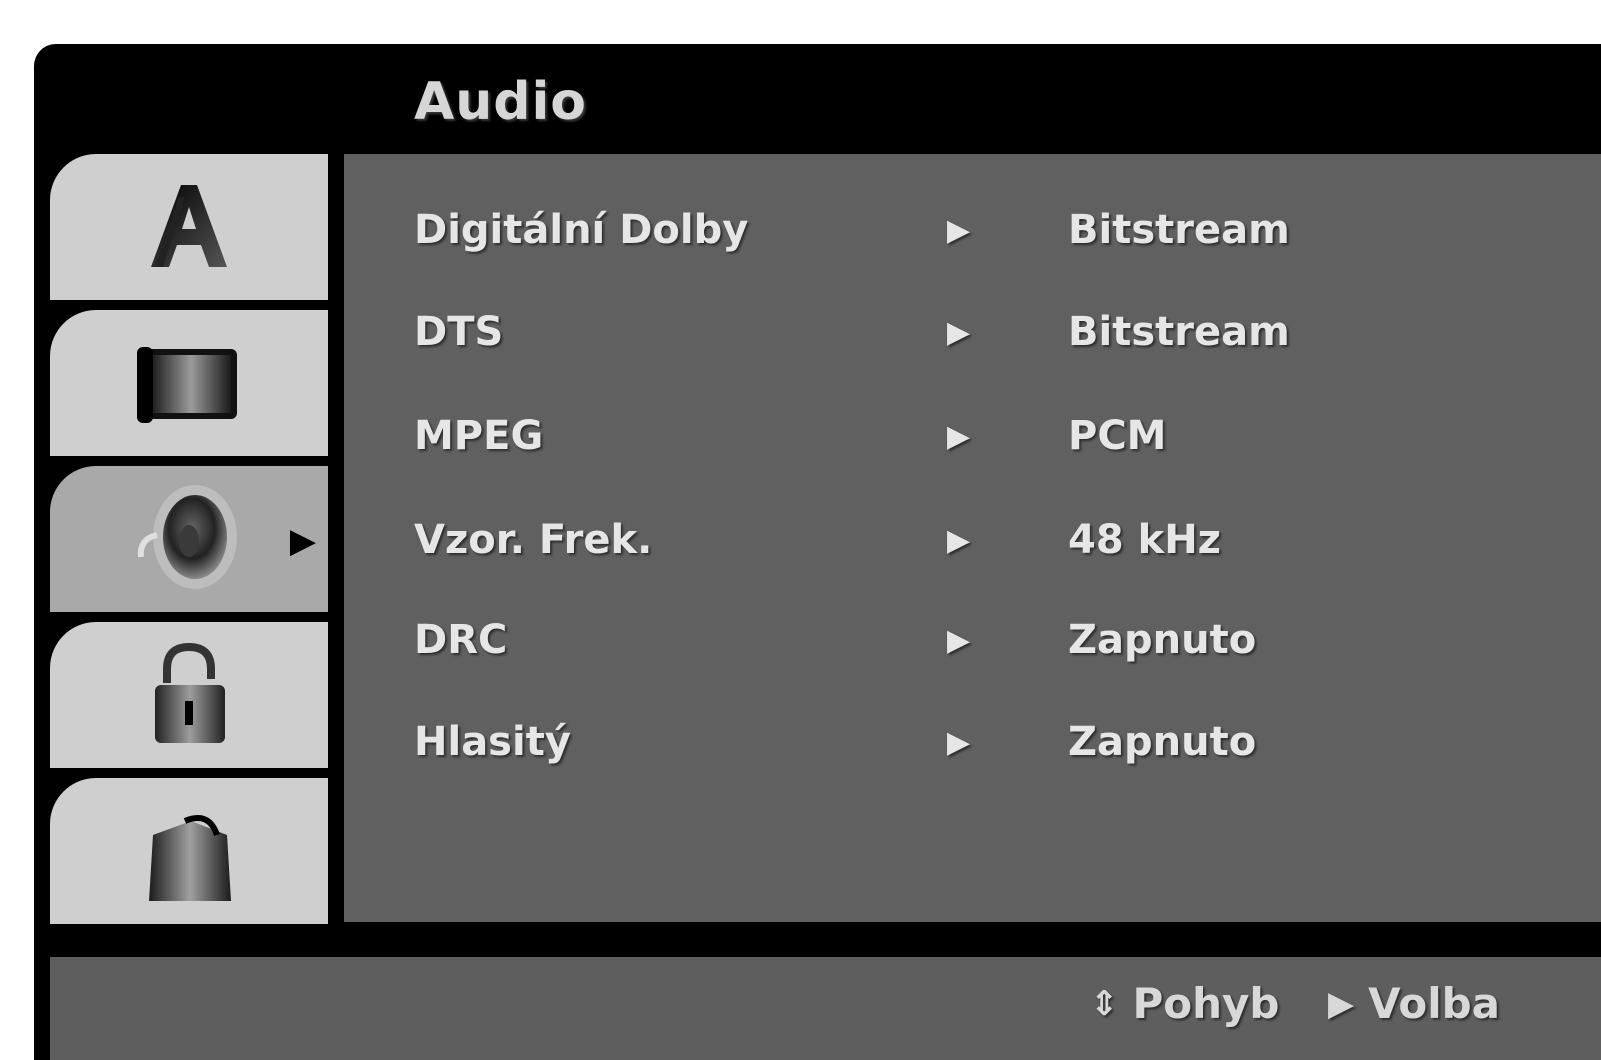 This screenshot has width=1601, height=1060. I want to click on setting-label: MPEG, so click(479, 436).